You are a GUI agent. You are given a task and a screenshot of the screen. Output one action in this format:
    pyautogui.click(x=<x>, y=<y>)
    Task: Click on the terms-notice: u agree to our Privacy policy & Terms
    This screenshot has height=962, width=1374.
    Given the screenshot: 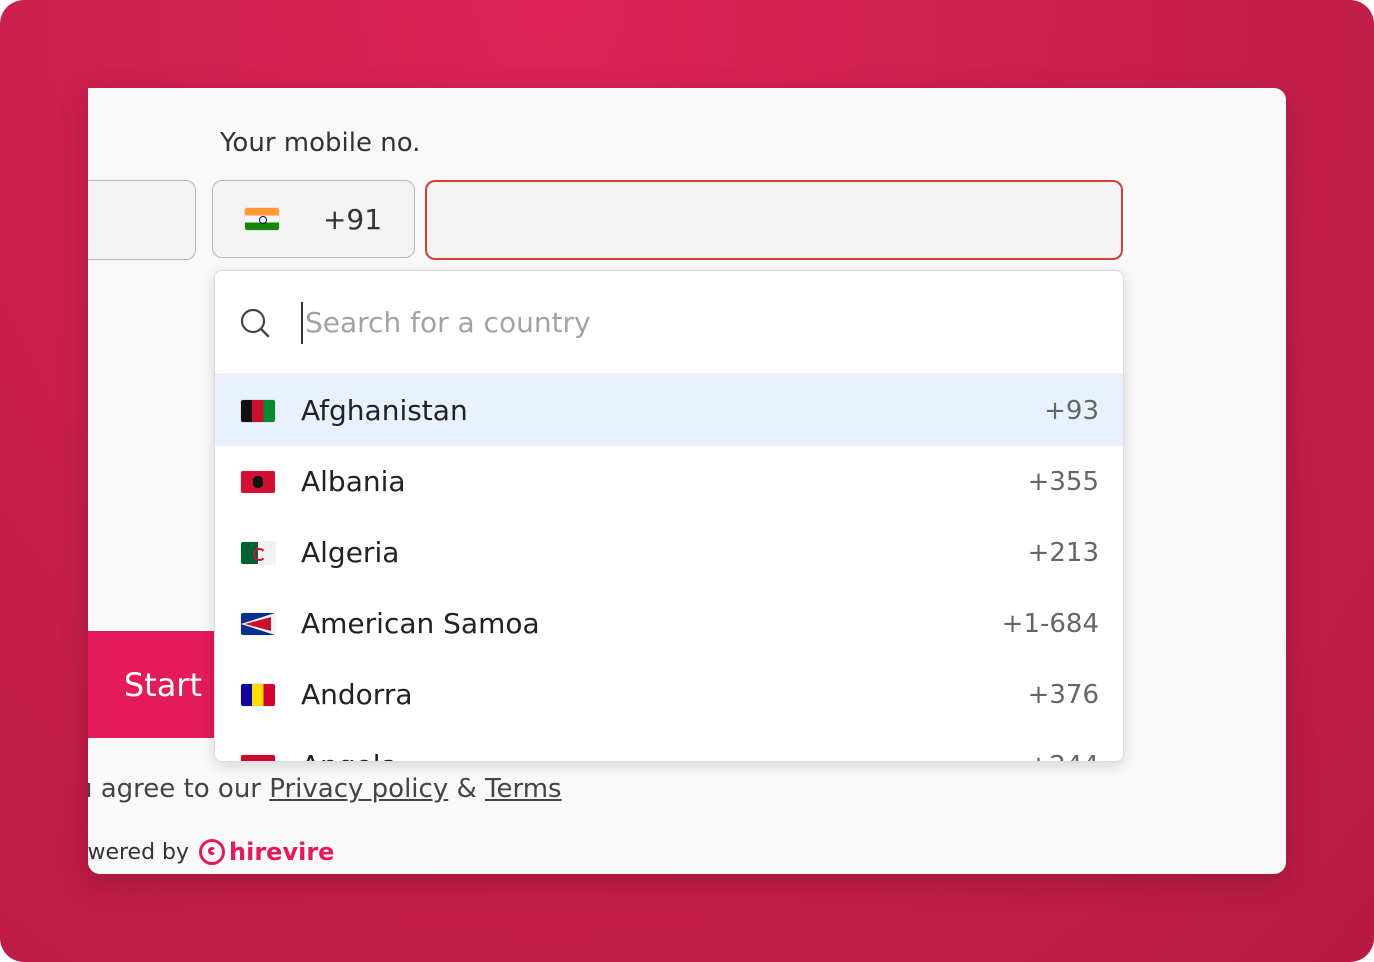 What is the action you would take?
    pyautogui.click(x=325, y=789)
    